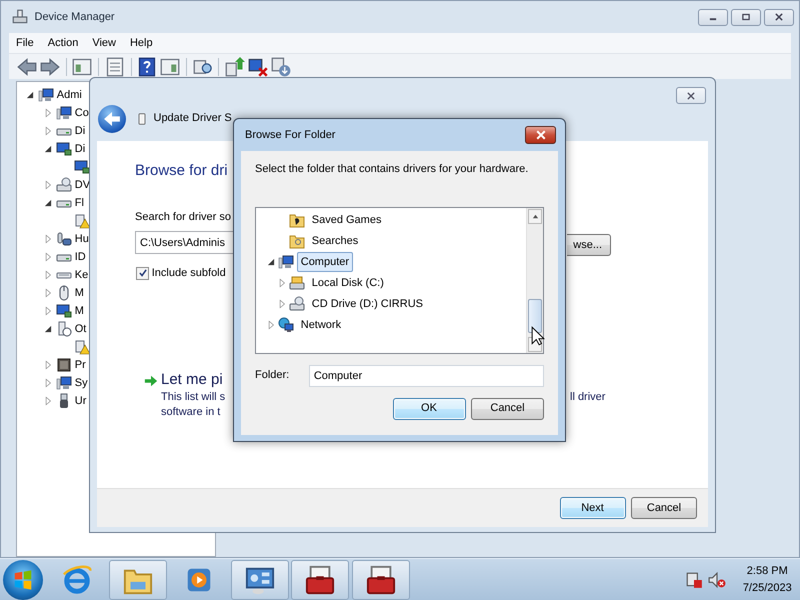 This screenshot has height=600, width=800. I want to click on help-icon, so click(147, 66).